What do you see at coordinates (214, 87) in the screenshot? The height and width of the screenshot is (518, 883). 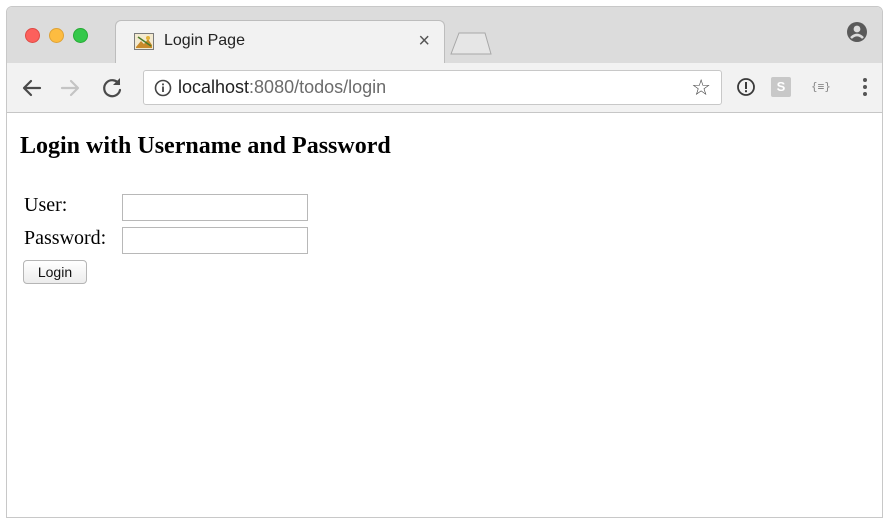 I see `url-host: localhost` at bounding box center [214, 87].